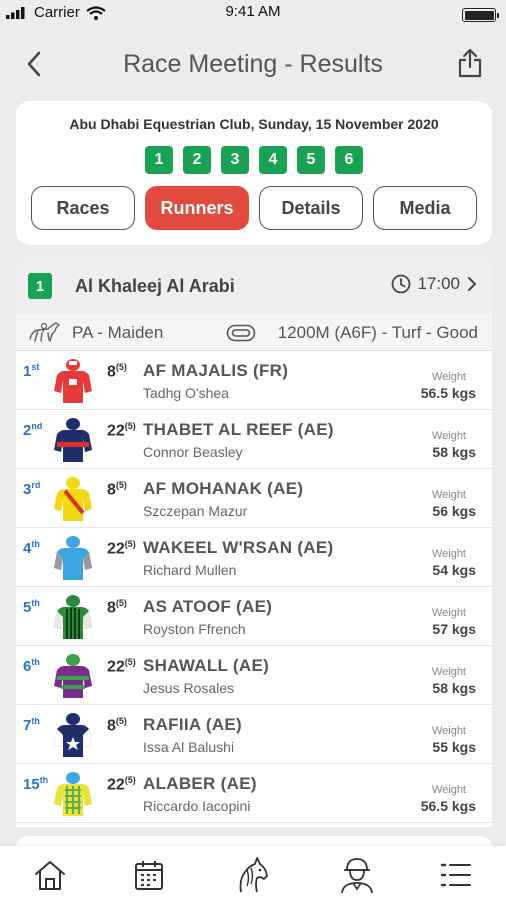  What do you see at coordinates (31, 725) in the screenshot?
I see `finish-position: 7th` at bounding box center [31, 725].